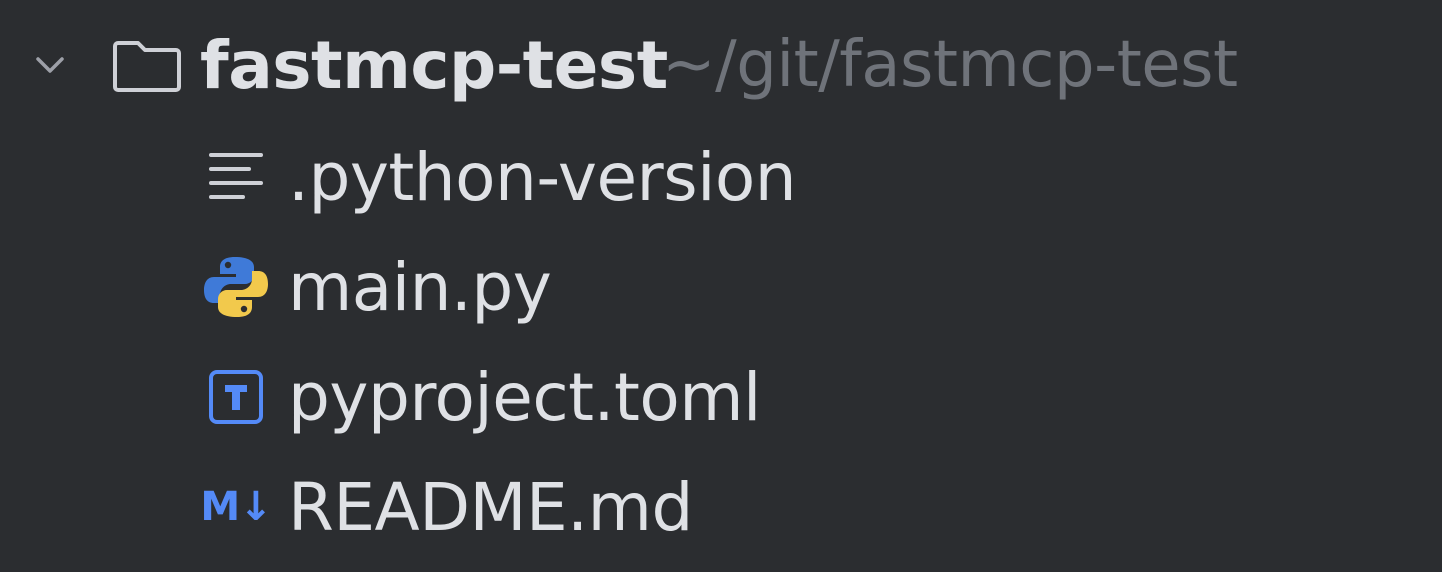 Image resolution: width=1442 pixels, height=572 pixels. Describe the element at coordinates (420, 287) in the screenshot. I see `tree-item-label: main.py` at that location.